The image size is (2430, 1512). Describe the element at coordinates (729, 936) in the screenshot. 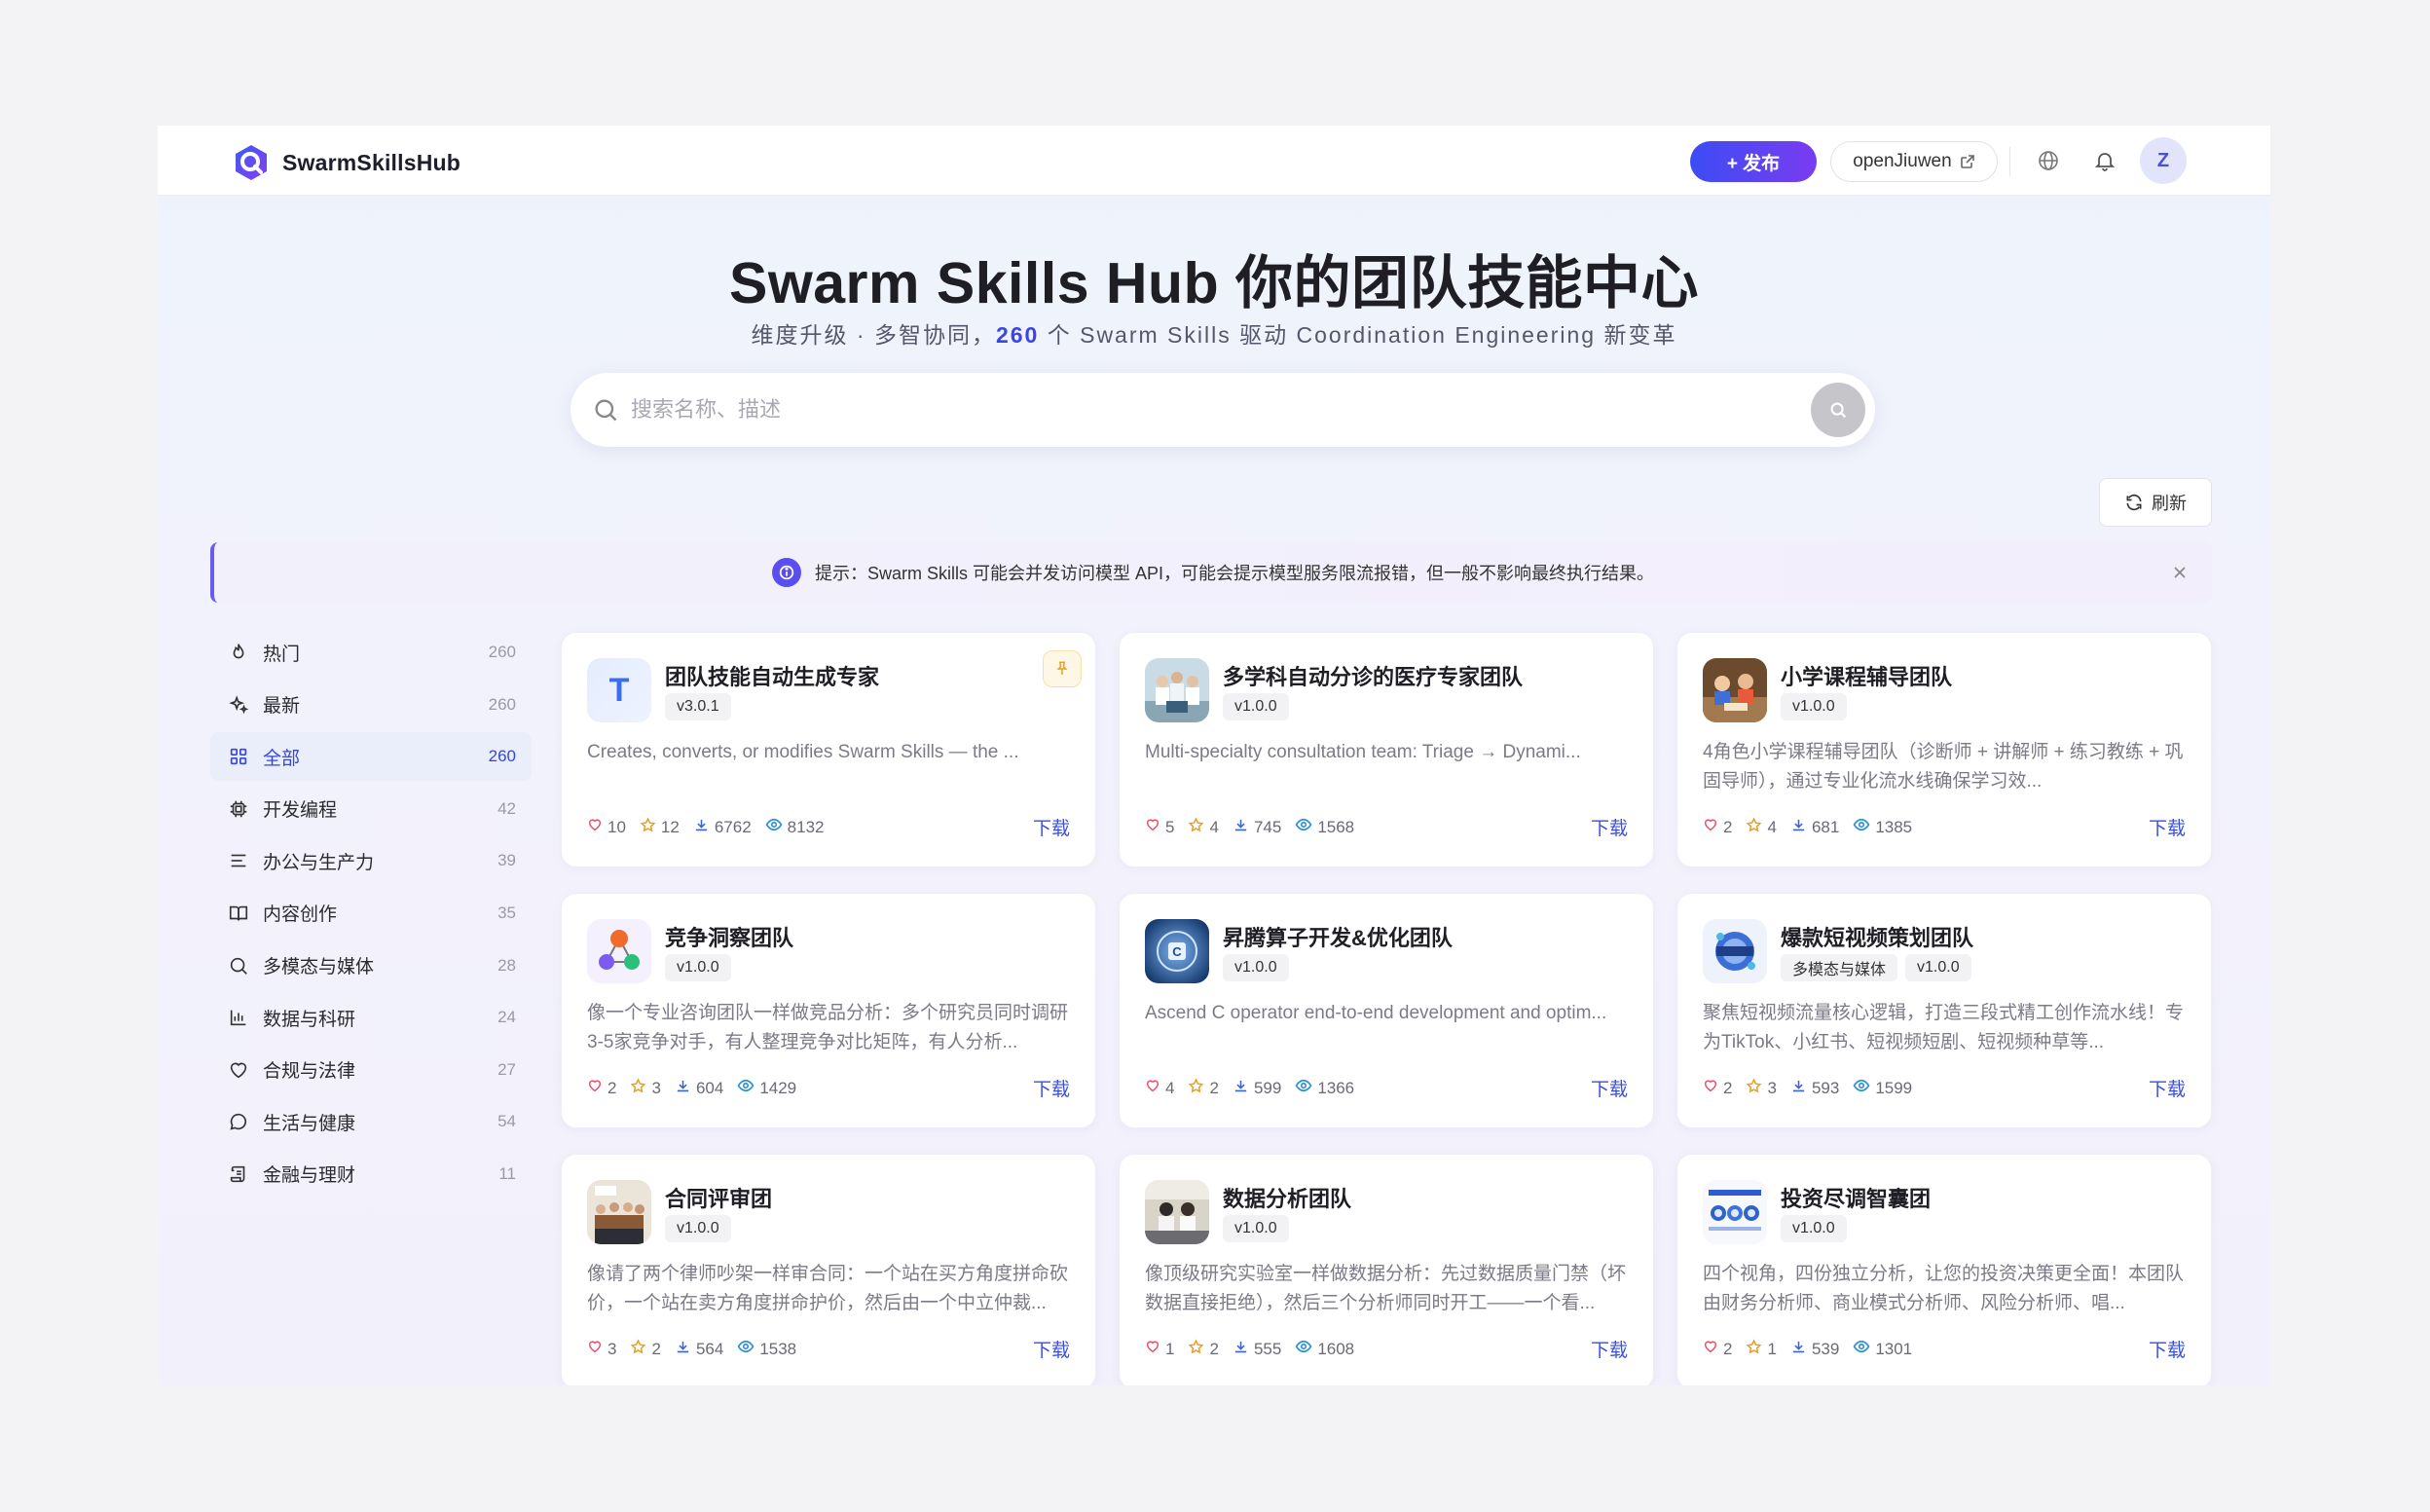

I see `skill-title: 竞争洞察团队` at that location.